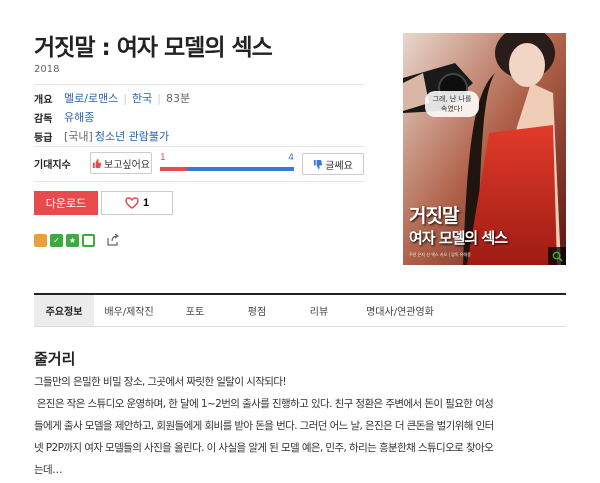  What do you see at coordinates (178, 98) in the screenshot?
I see `runtime: 83분` at bounding box center [178, 98].